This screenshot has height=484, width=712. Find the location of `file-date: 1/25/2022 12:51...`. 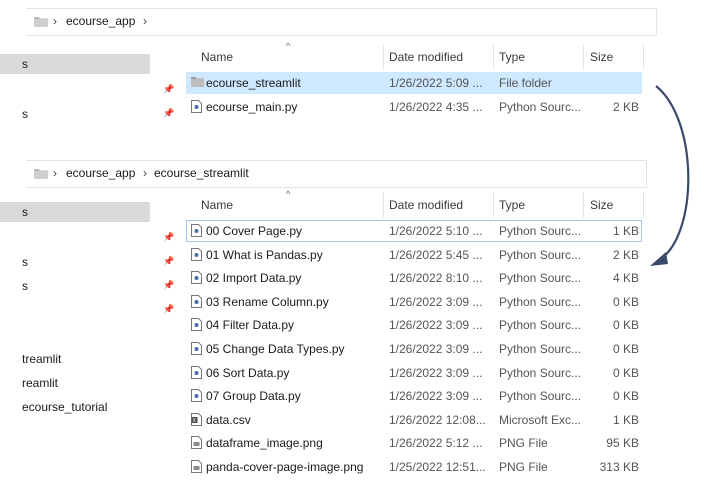

file-date: 1/25/2022 12:51... is located at coordinates (437, 467).